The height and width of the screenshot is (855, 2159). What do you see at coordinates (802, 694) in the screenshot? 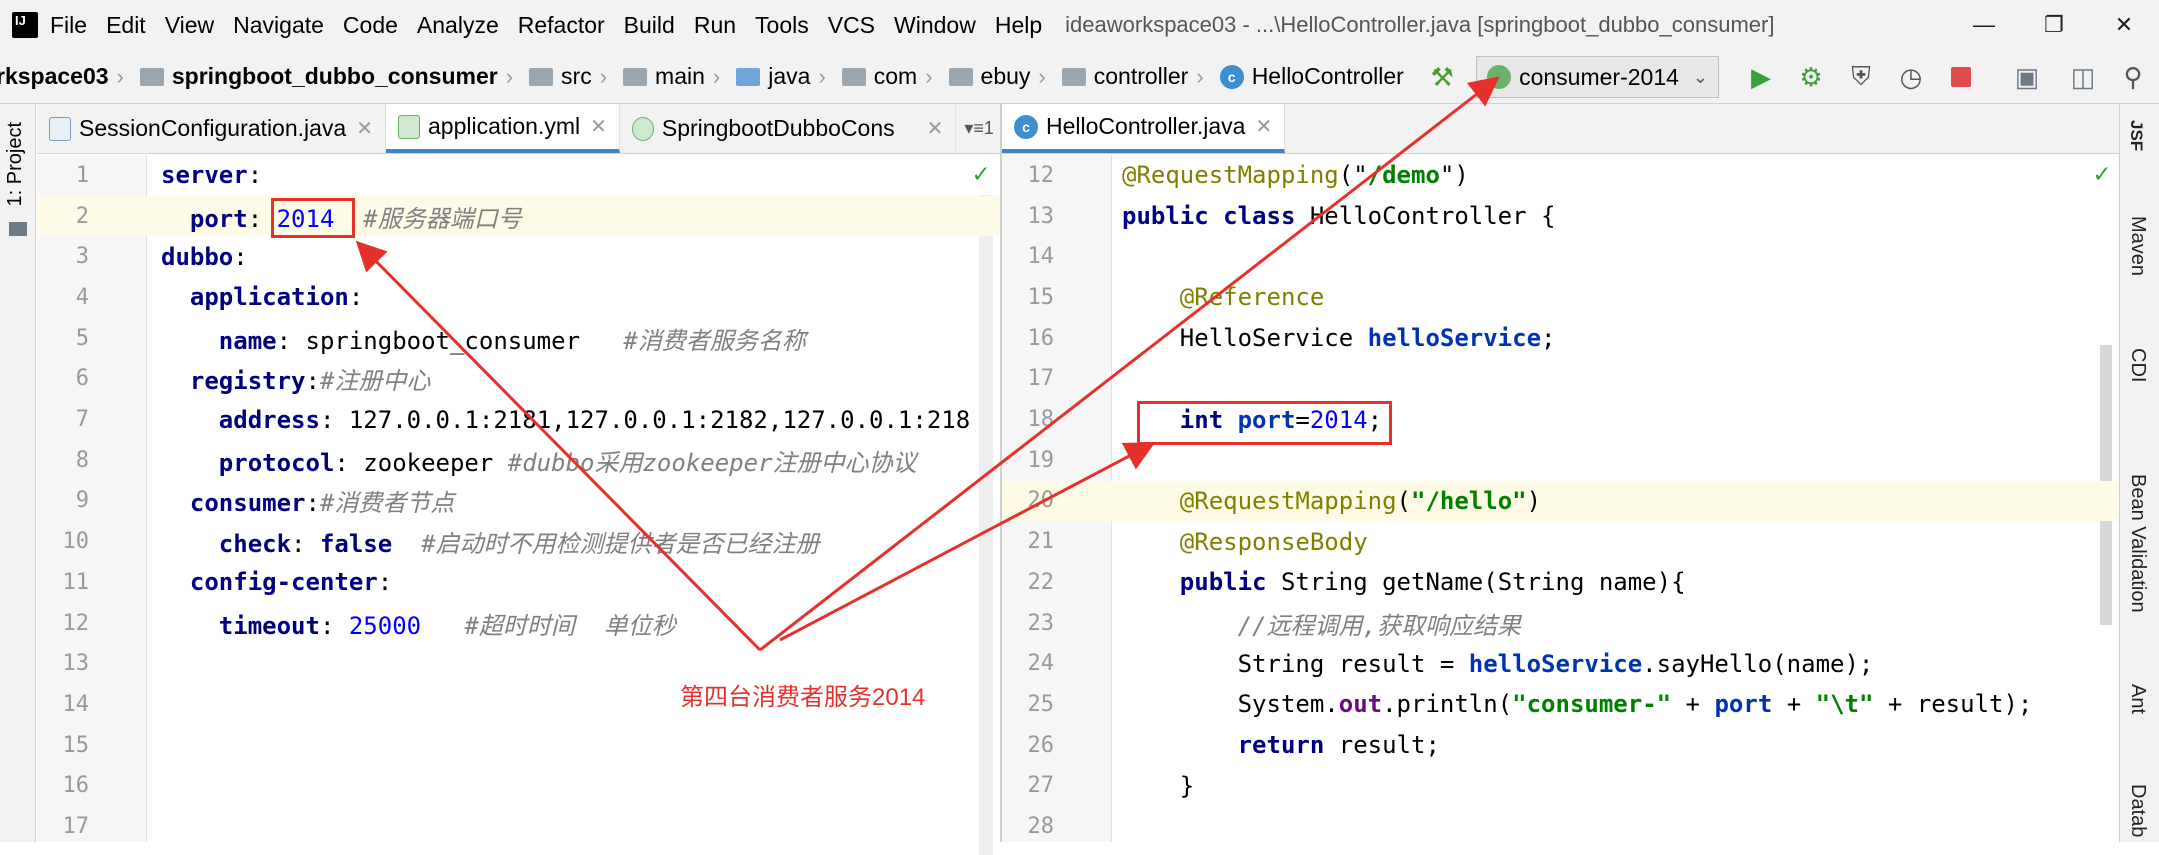
I see `annotation-label: 第四台消费者服务2014` at bounding box center [802, 694].